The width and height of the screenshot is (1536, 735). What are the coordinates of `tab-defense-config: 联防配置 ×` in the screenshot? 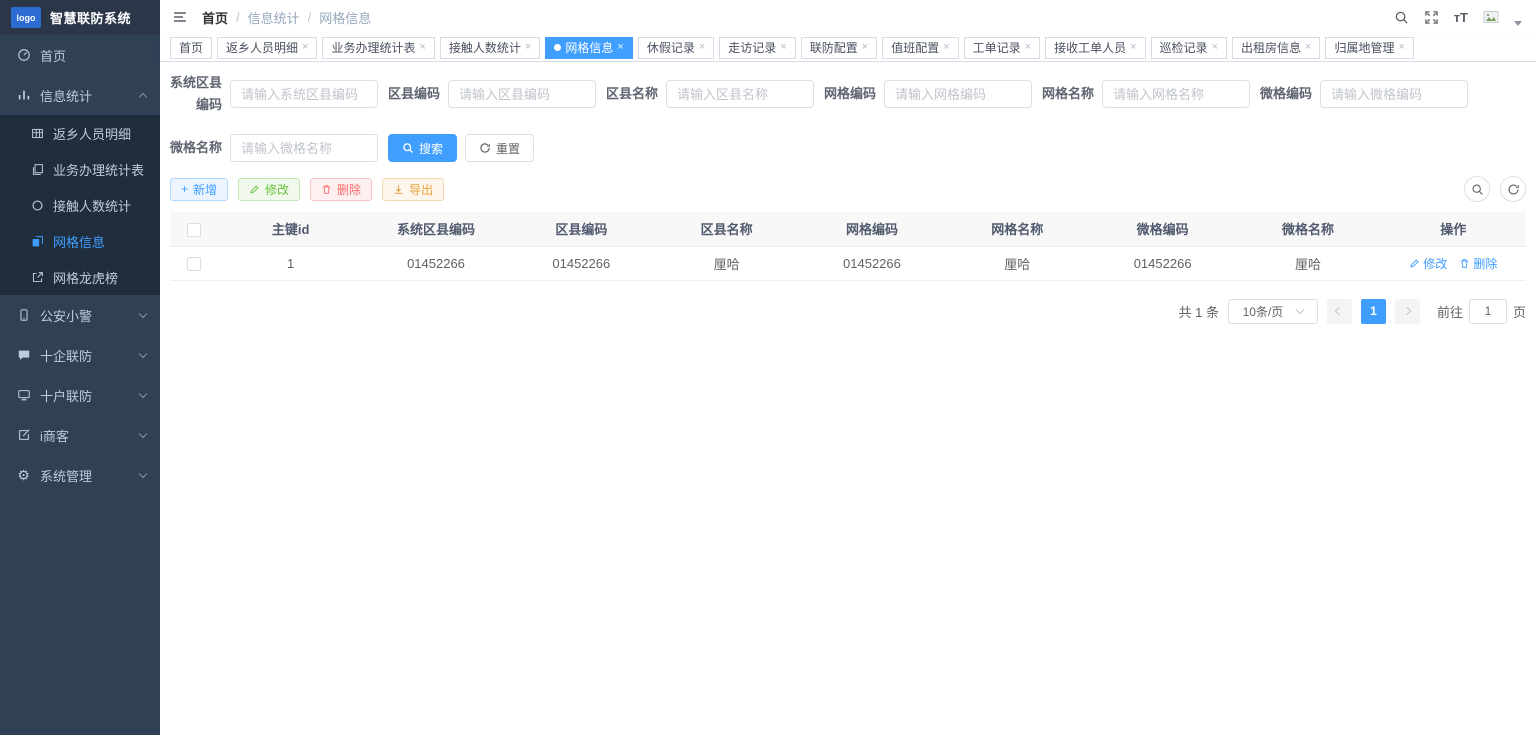 It's located at (839, 47).